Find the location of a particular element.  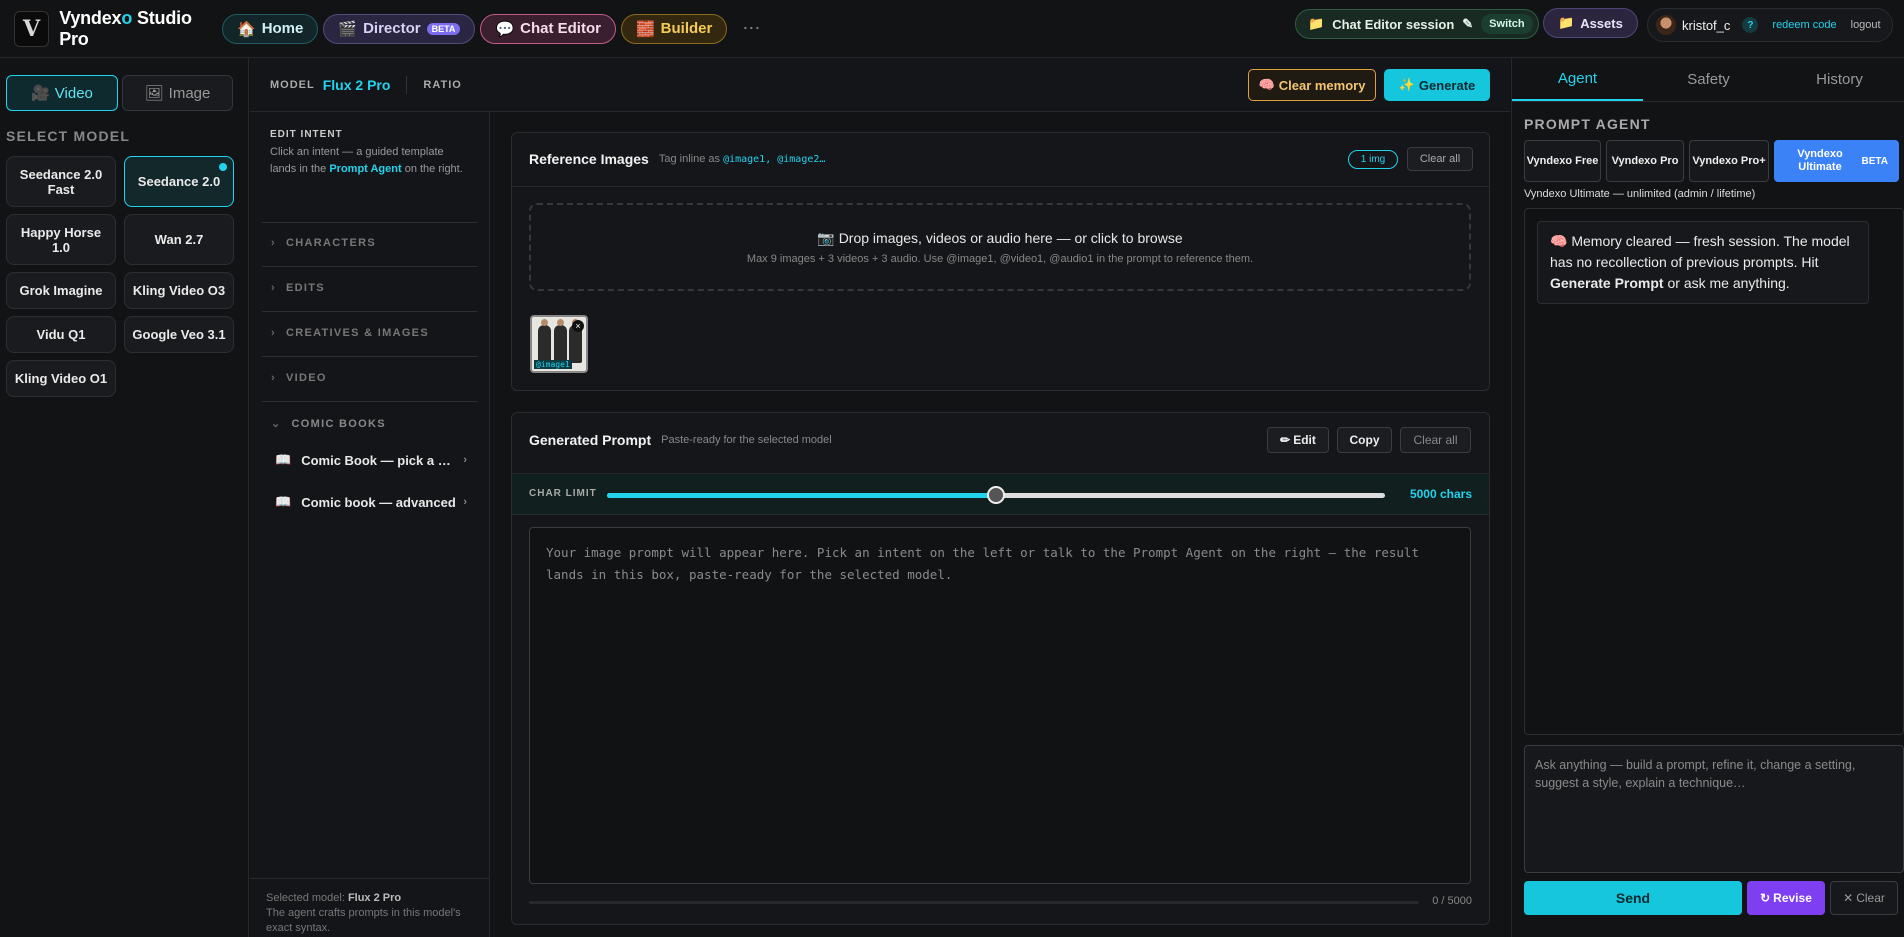

model-value: Flux 2 Pro is located at coordinates (357, 85).